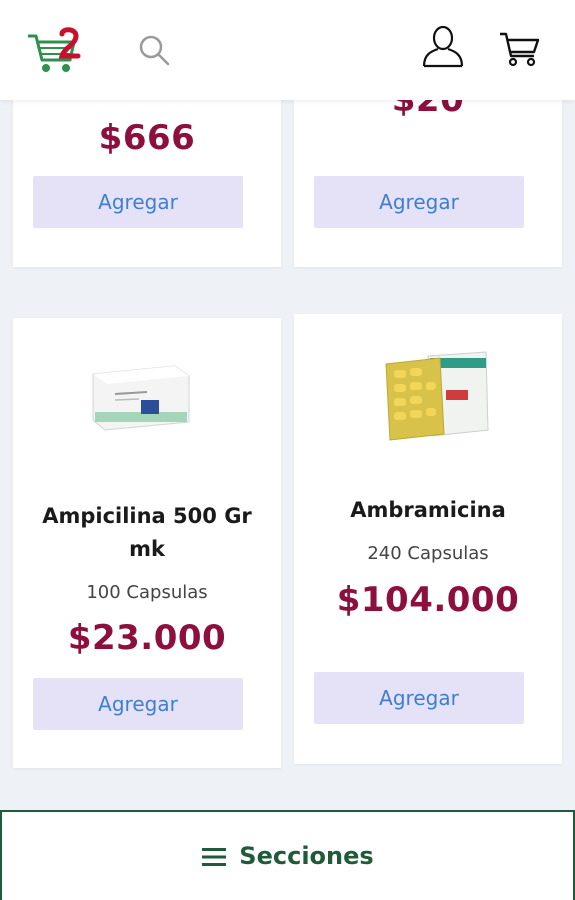 This screenshot has height=900, width=575. Describe the element at coordinates (428, 553) in the screenshot. I see `product-description: 240 Capsulas` at that location.